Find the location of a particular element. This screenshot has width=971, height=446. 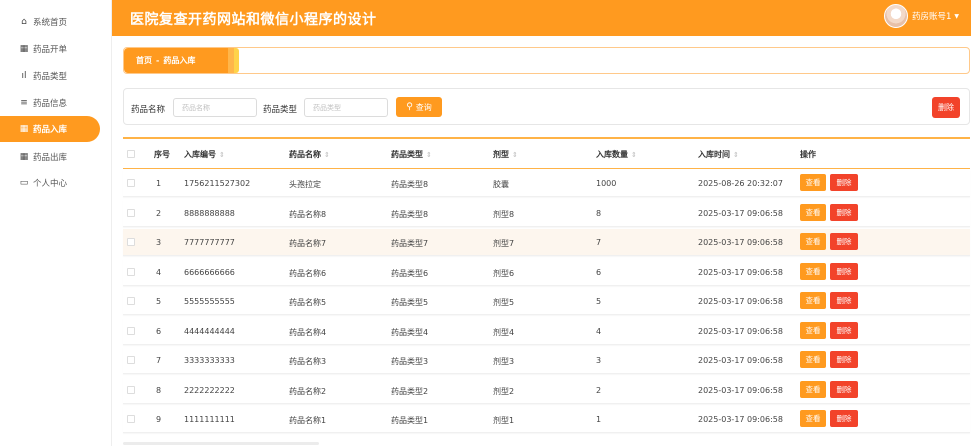

cell-idx: 7 is located at coordinates (159, 360).